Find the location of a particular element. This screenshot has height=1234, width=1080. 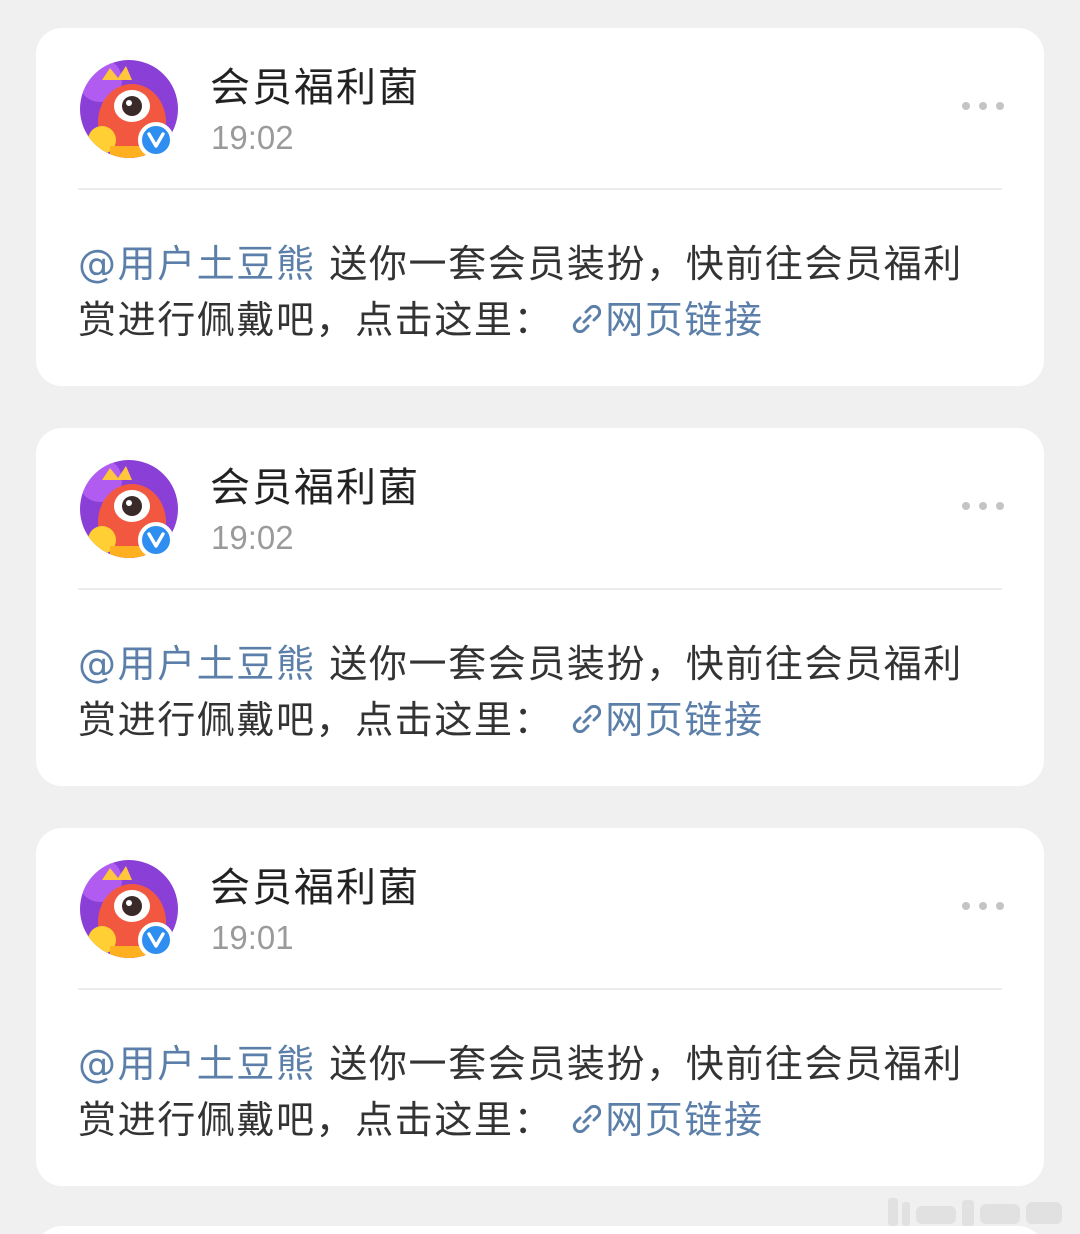

post-time: 19:01 is located at coordinates (252, 937).